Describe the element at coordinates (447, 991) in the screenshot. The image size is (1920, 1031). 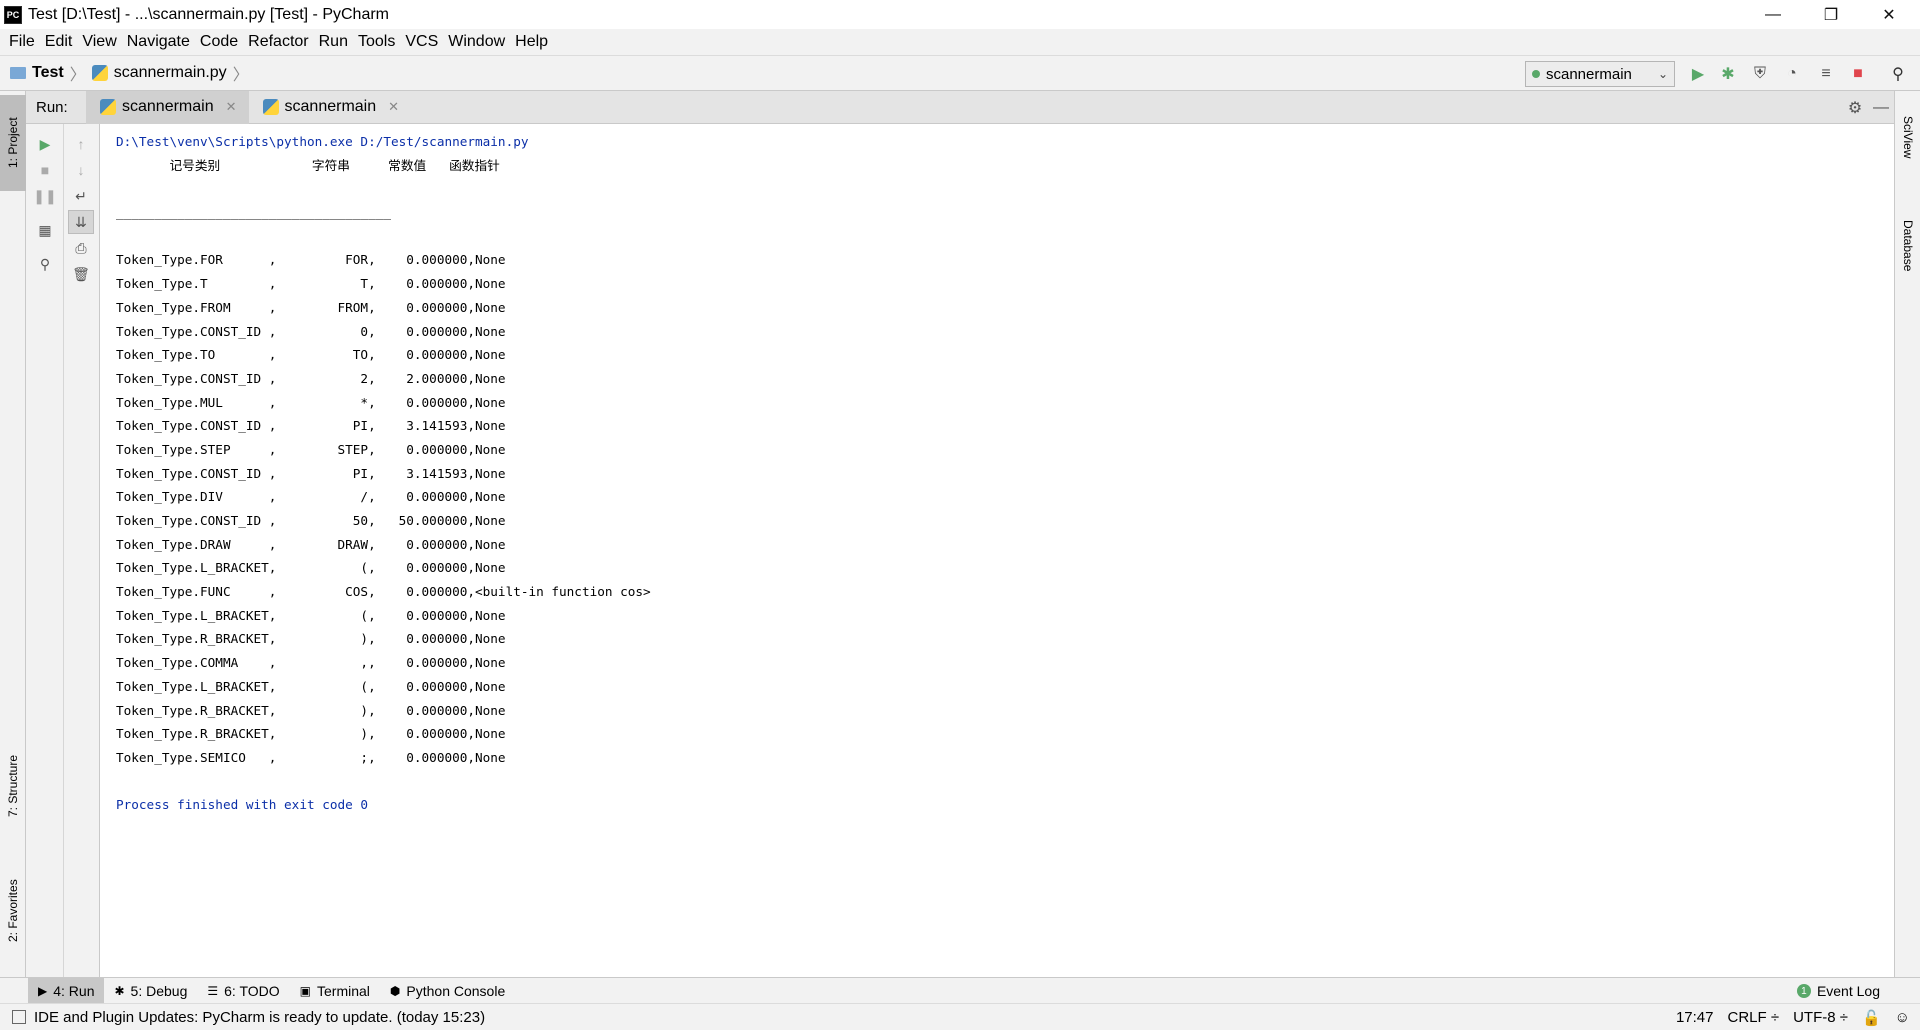
I see `tab-python-console: ⬢ Python Console` at that location.